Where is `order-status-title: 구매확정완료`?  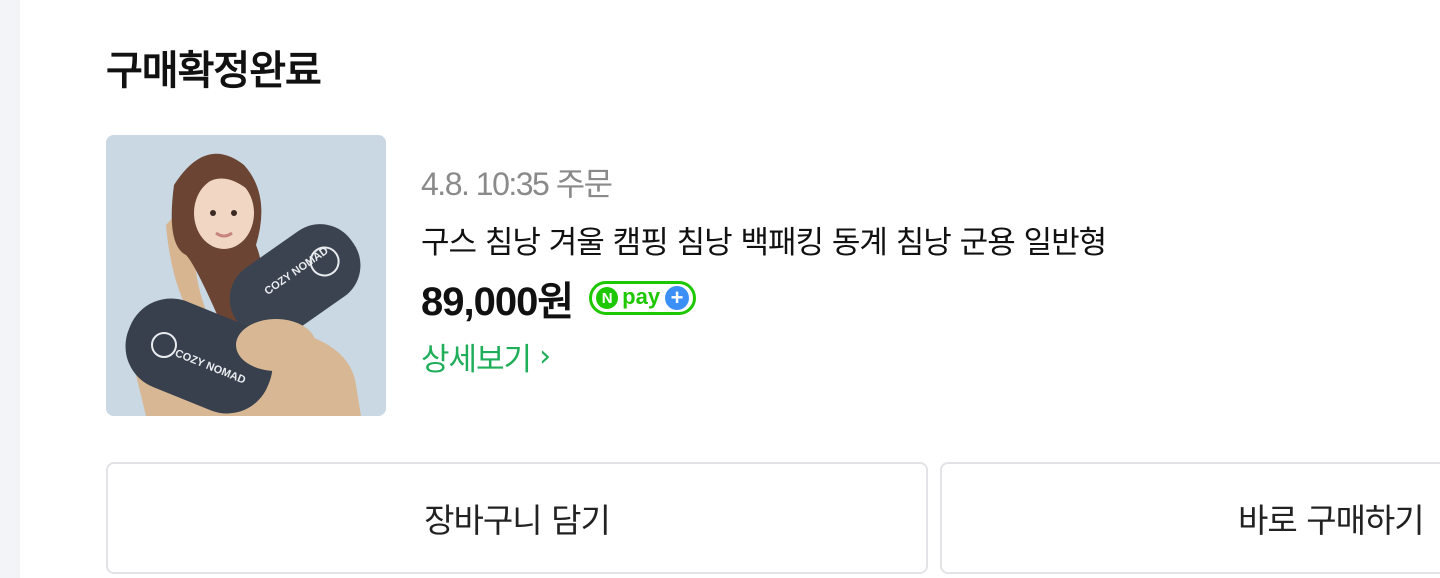
order-status-title: 구매확정완료 is located at coordinates (214, 71).